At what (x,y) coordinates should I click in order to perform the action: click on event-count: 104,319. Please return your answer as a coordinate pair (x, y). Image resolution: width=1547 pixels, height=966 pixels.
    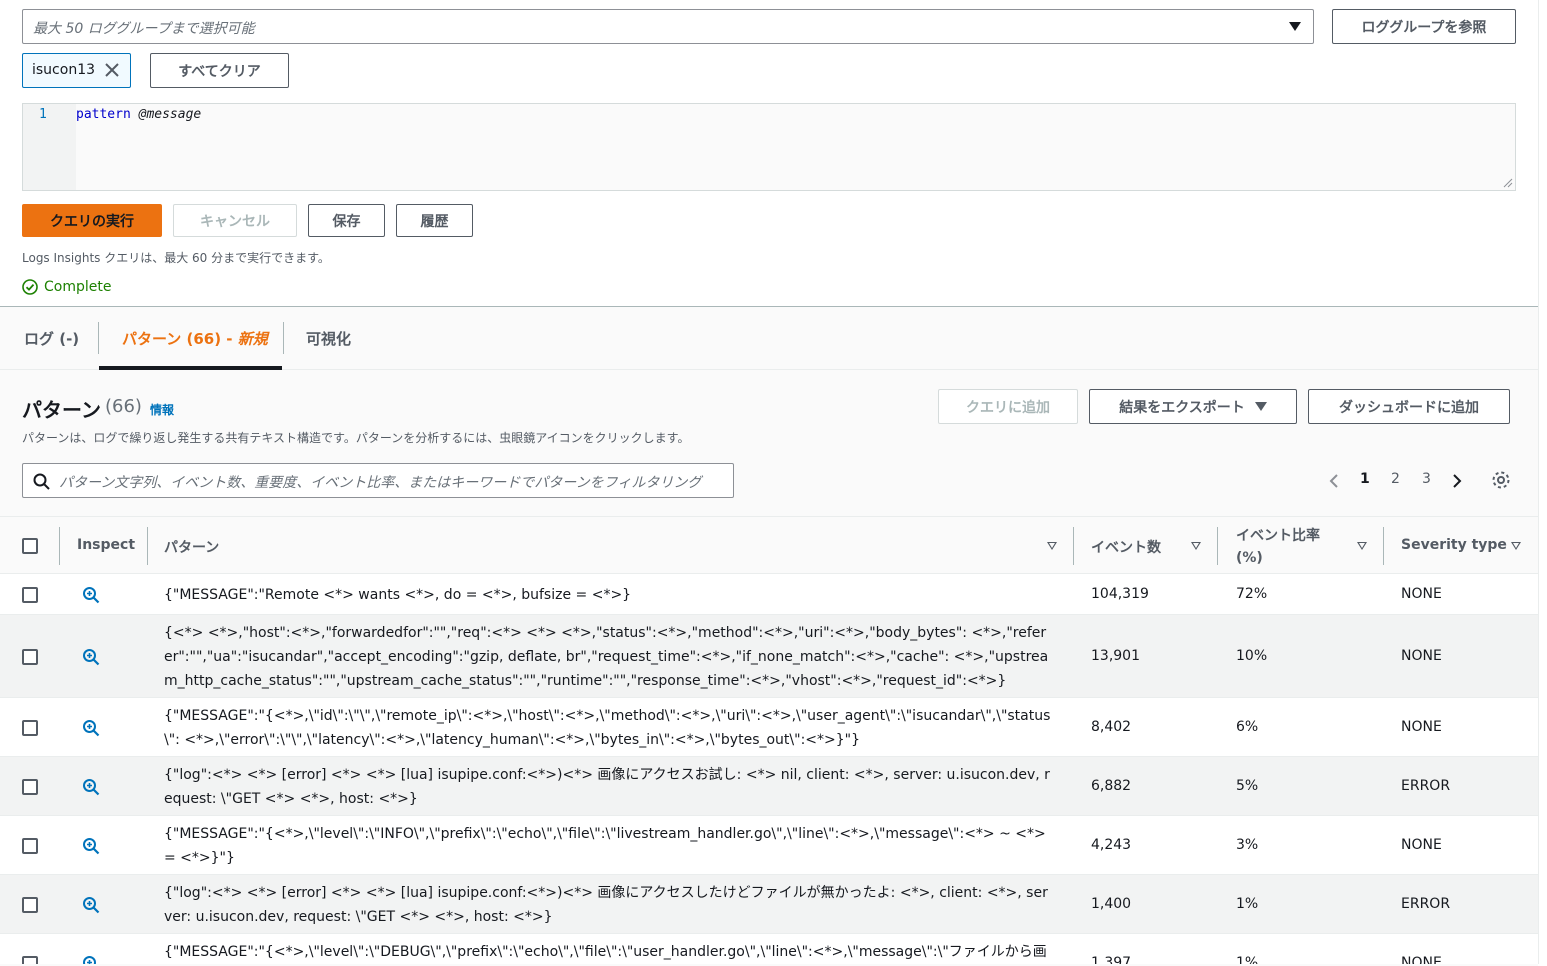
    Looking at the image, I should click on (1120, 593).